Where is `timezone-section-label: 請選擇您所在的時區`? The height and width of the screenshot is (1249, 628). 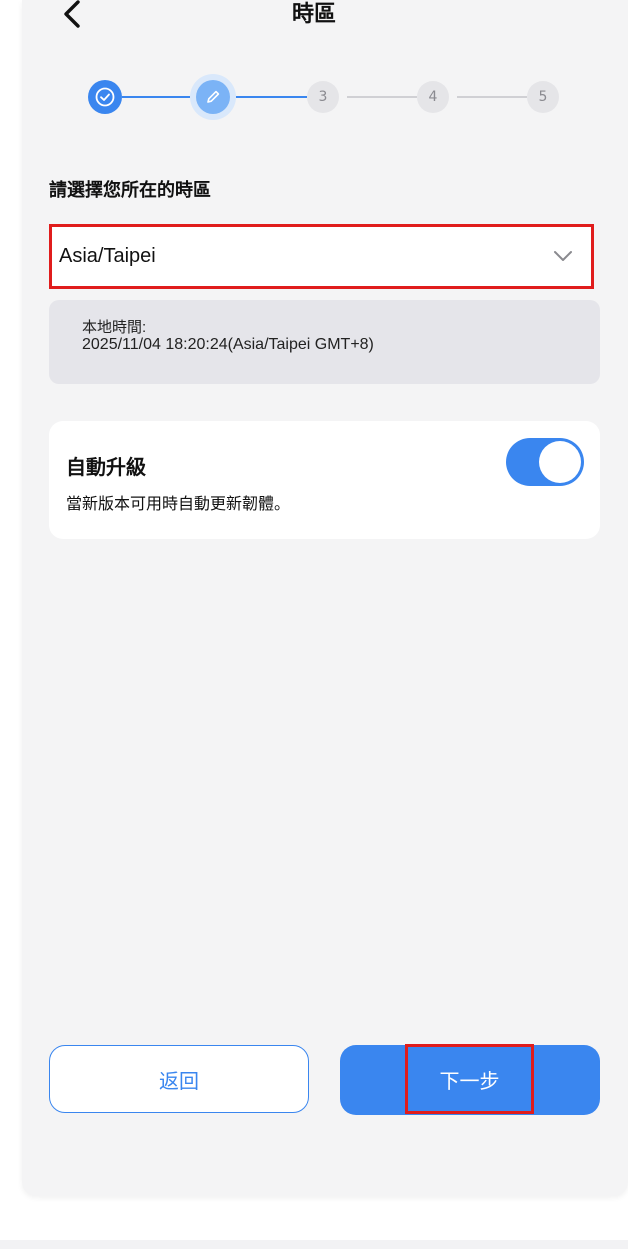
timezone-section-label: 請選擇您所在的時區 is located at coordinates (130, 190).